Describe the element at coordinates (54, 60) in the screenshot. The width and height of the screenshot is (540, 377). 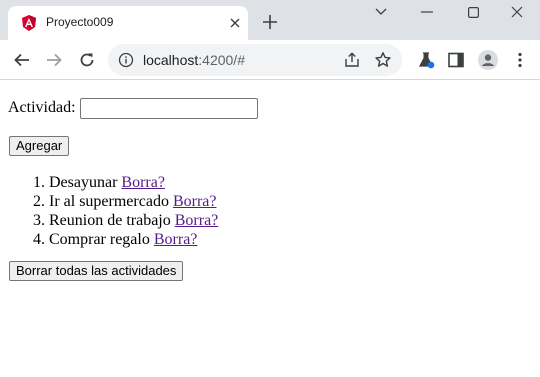
I see `forward-arrow-icon` at that location.